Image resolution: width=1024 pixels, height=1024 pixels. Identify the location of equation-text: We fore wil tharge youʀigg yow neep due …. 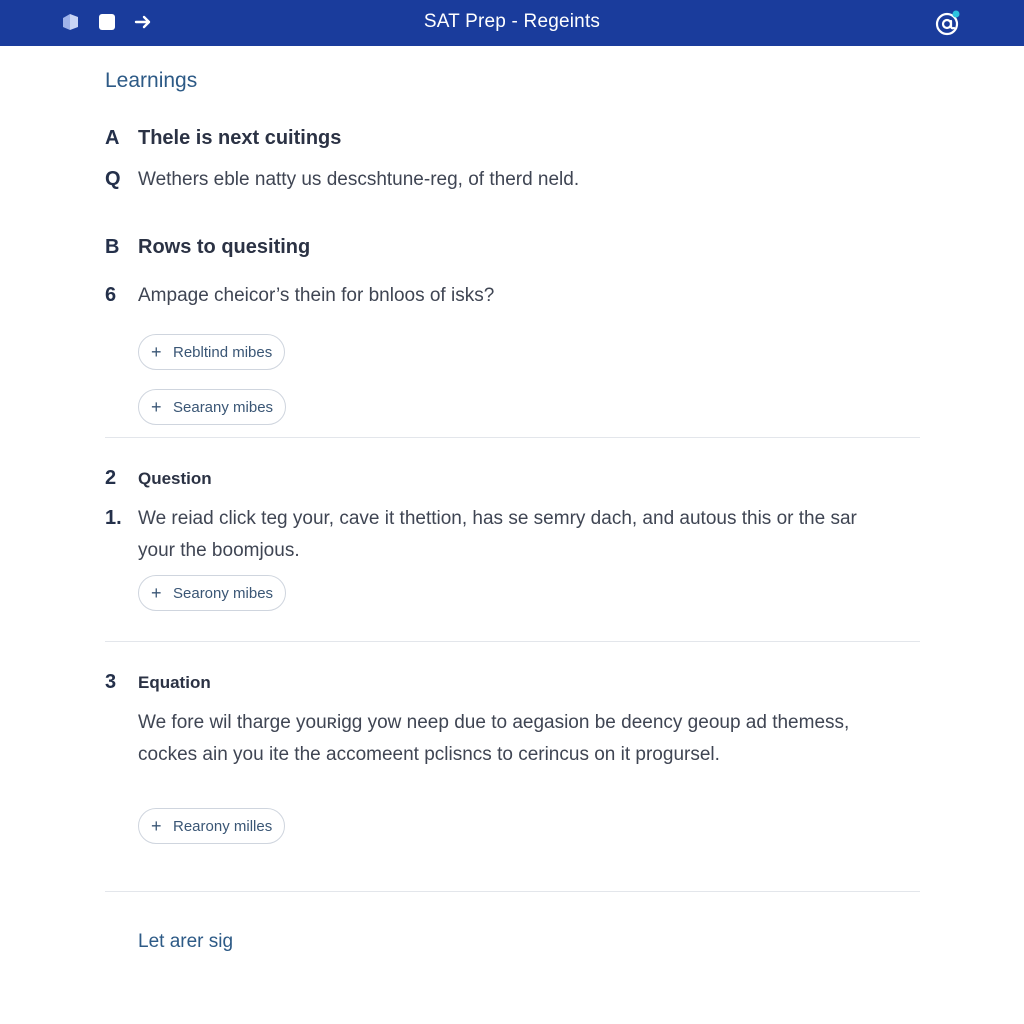
(494, 738).